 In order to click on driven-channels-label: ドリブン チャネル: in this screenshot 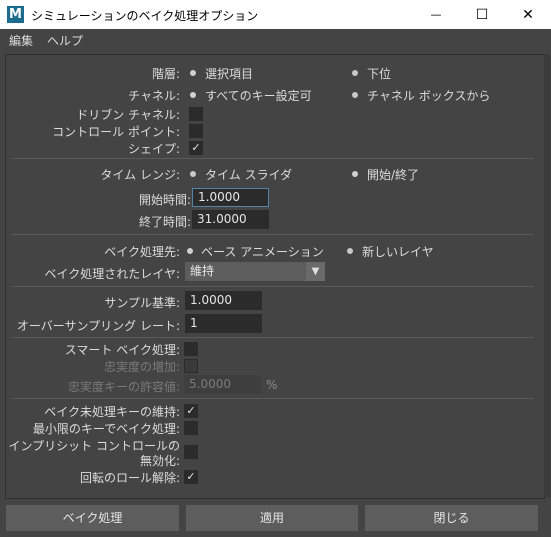, I will do `click(128, 115)`.